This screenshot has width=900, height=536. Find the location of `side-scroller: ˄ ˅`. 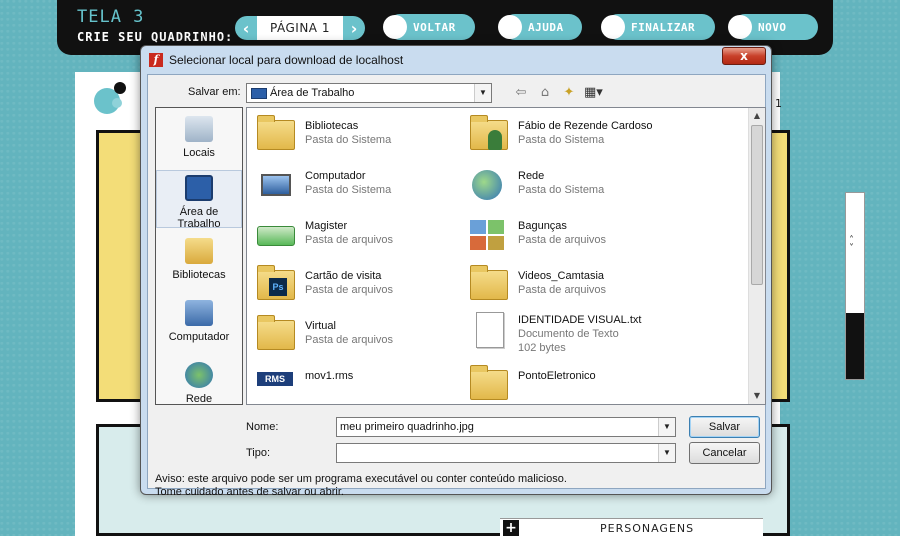

side-scroller: ˄ ˅ is located at coordinates (855, 286).